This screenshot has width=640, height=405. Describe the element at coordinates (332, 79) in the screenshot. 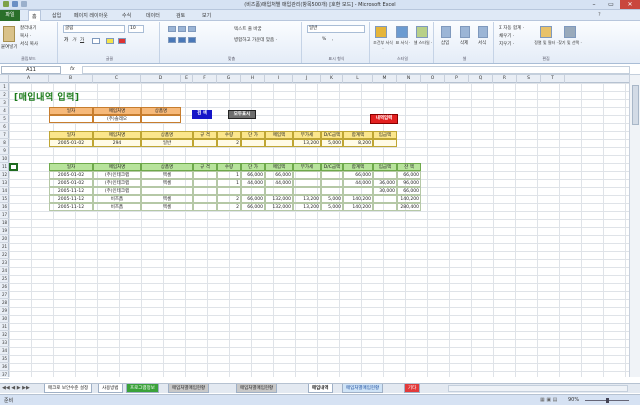

I see `column-header: K` at that location.